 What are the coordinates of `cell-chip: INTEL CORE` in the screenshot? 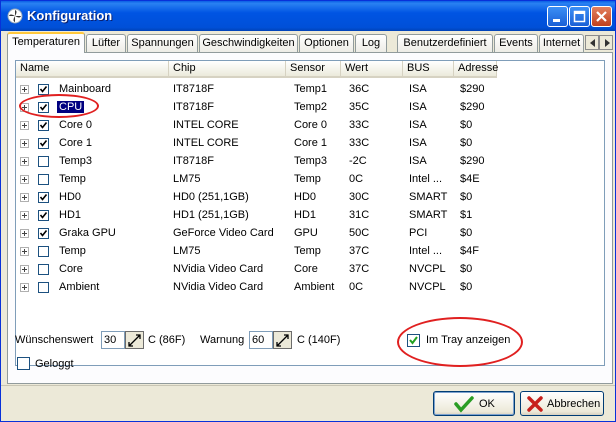 It's located at (206, 125).